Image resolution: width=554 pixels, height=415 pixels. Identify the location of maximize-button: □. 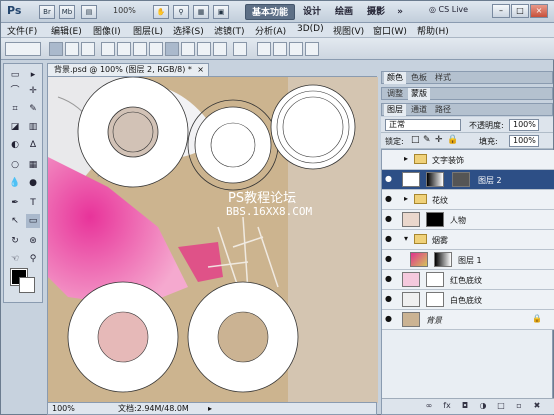
(520, 11).